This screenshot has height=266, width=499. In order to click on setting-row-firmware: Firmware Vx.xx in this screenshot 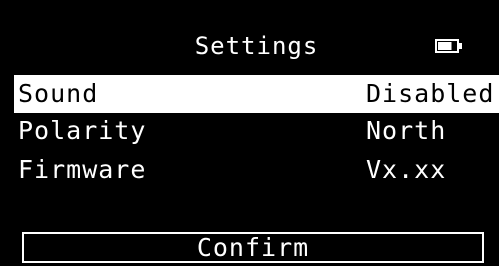, I will do `click(256, 170)`.